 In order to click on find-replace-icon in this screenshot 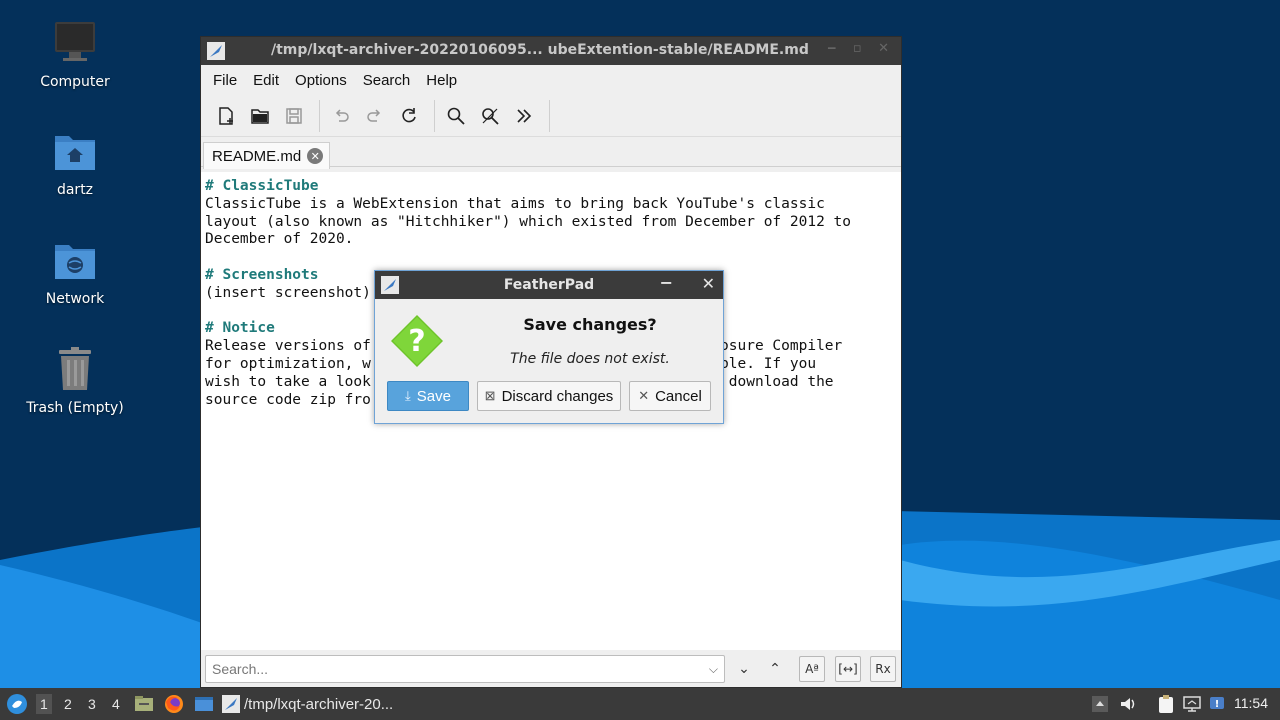, I will do `click(490, 116)`.